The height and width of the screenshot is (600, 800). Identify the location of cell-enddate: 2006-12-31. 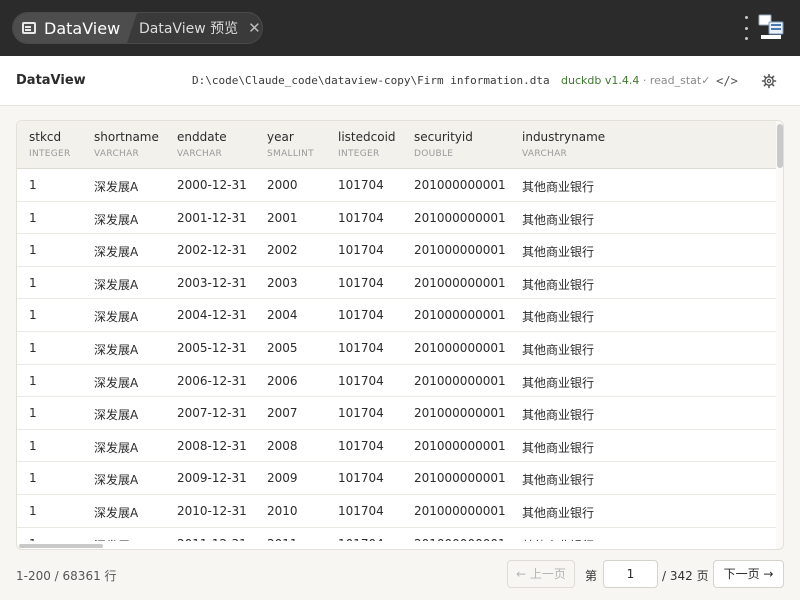
(212, 380).